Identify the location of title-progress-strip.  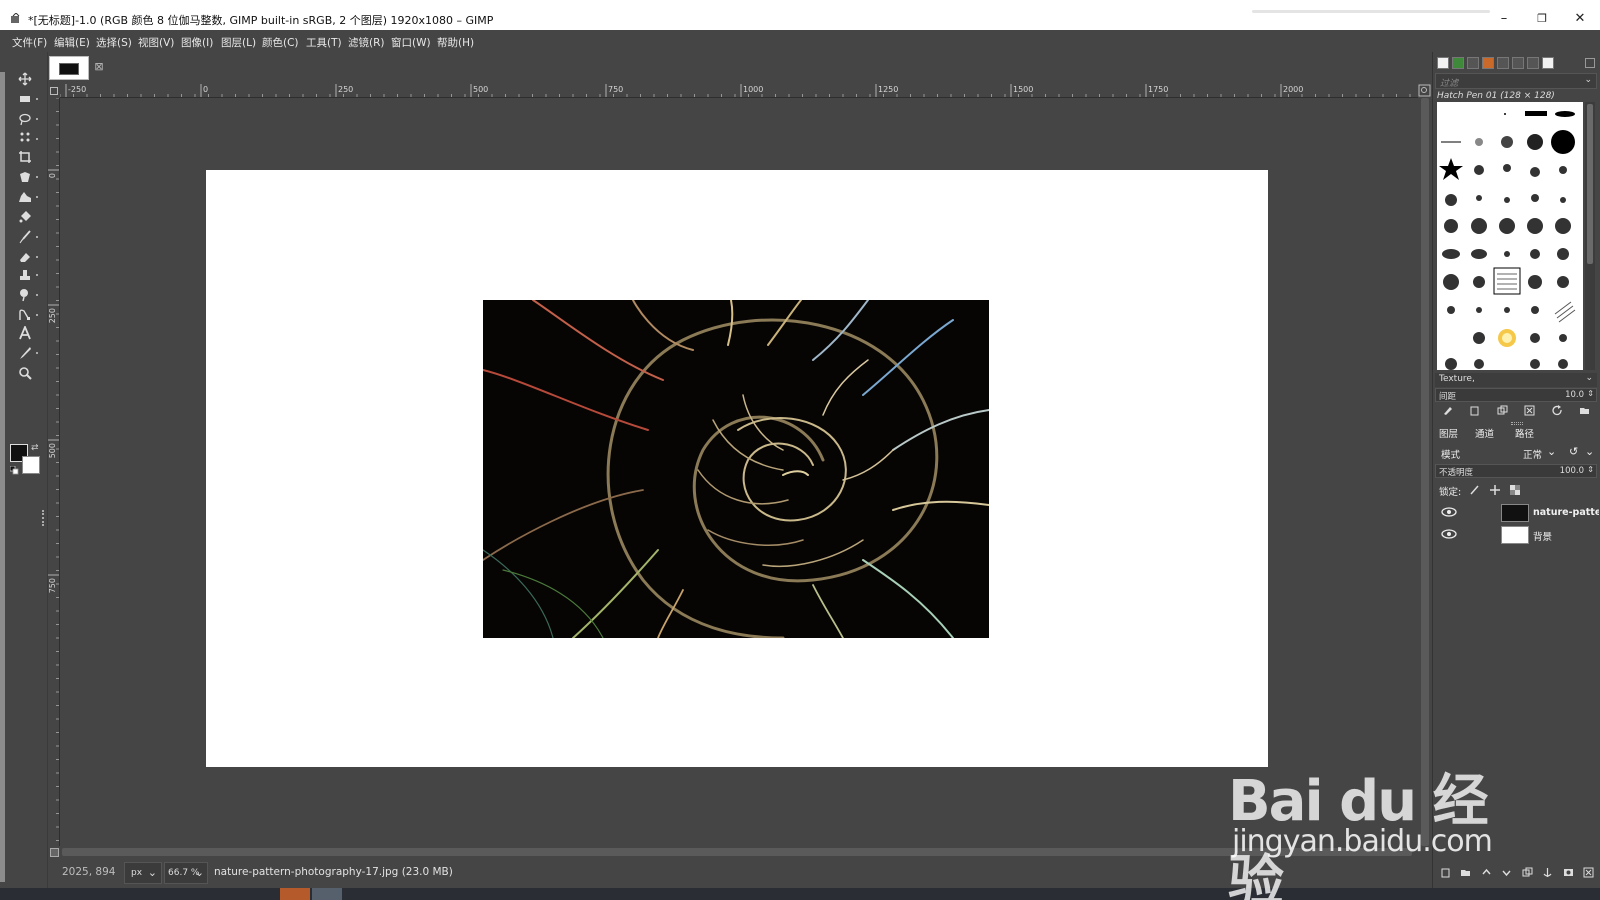
(1371, 11).